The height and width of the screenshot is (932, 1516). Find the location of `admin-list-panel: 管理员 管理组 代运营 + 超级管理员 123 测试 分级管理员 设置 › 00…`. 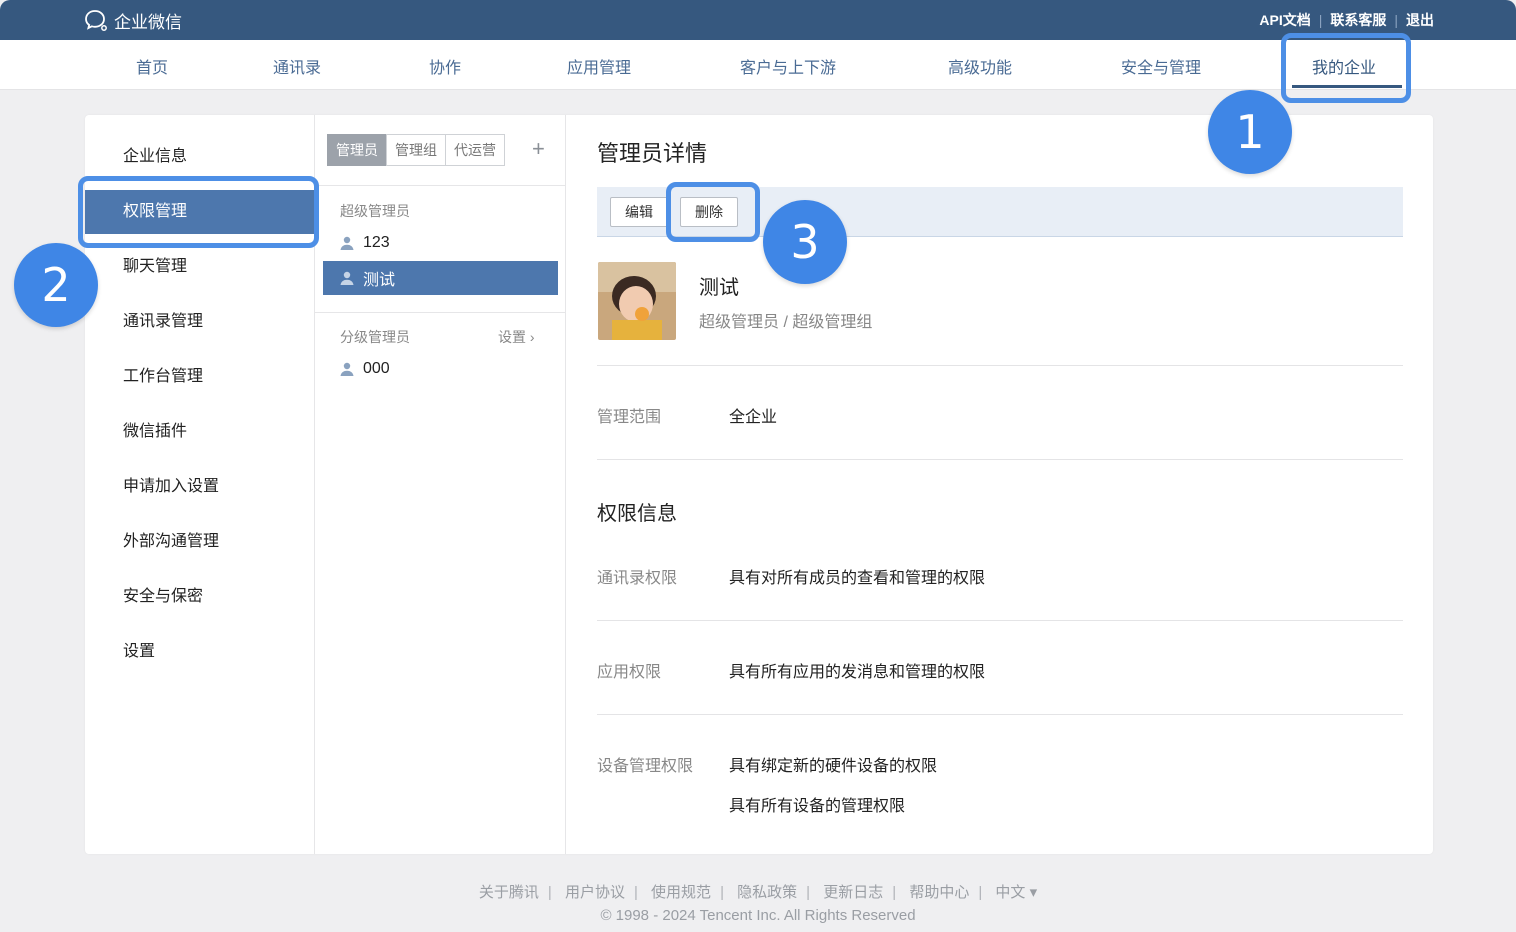

admin-list-panel: 管理员 管理组 代运营 + 超级管理员 123 测试 分级管理员 设置 › 00… is located at coordinates (440, 484).